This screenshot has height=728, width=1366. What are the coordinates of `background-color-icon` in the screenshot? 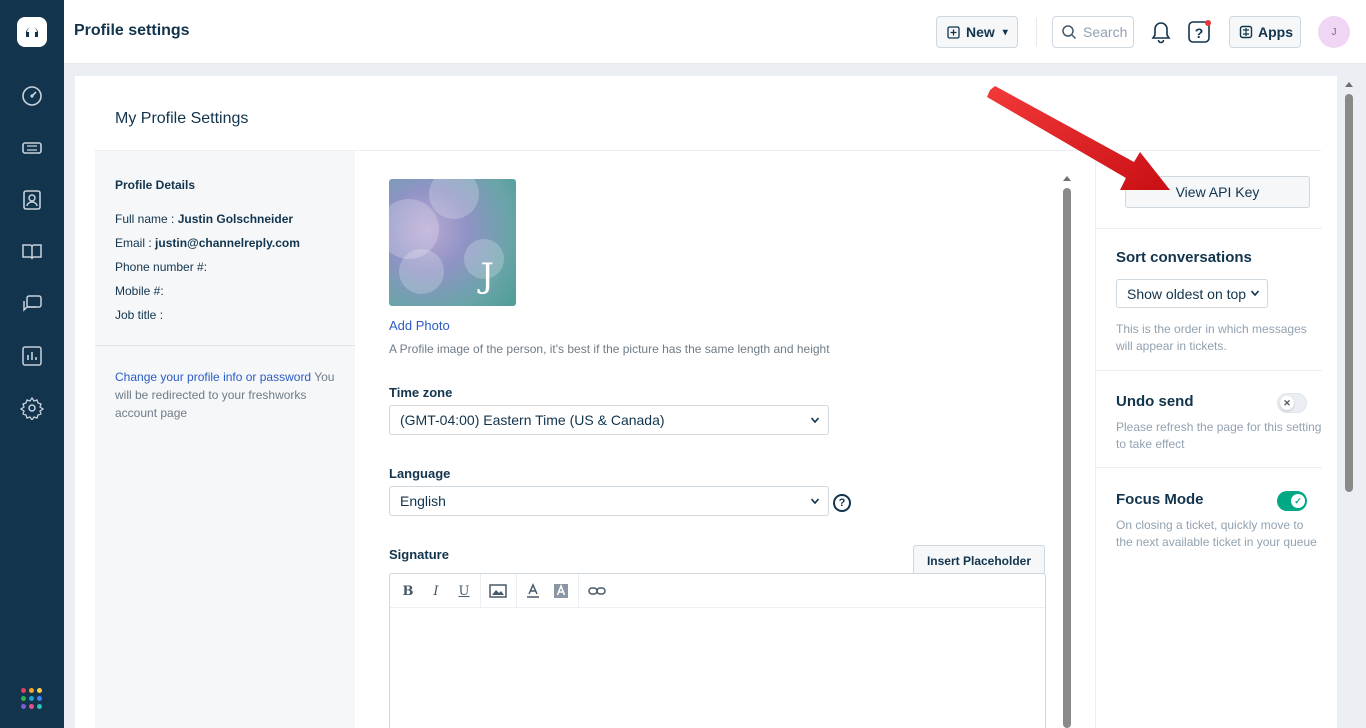 It's located at (561, 591).